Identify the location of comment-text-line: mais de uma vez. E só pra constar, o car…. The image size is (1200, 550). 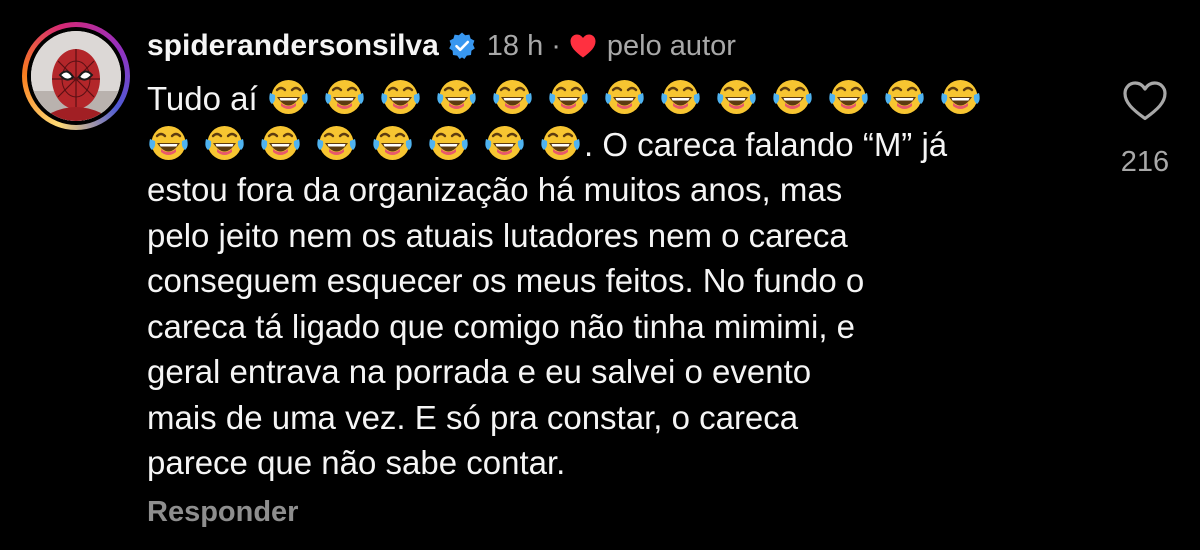
(473, 417).